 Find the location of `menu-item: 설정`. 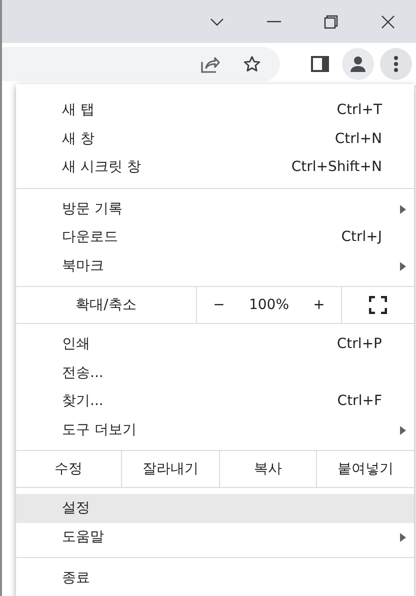

menu-item: 설정 is located at coordinates (215, 508).